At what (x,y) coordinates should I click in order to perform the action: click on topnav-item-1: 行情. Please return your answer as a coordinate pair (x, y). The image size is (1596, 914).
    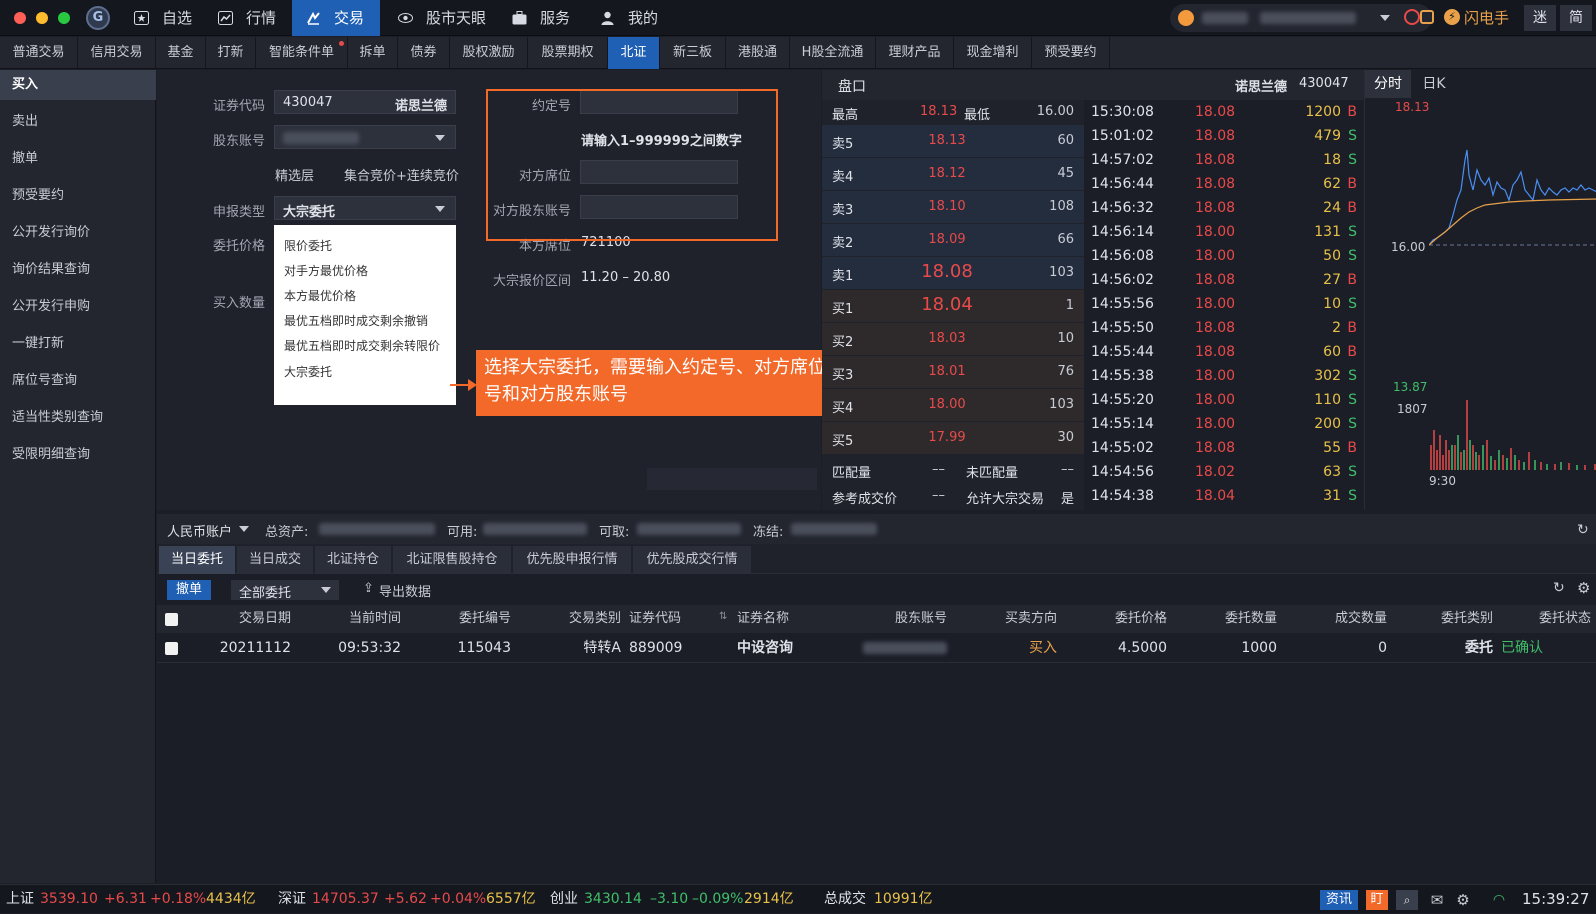
    Looking at the image, I should click on (246, 18).